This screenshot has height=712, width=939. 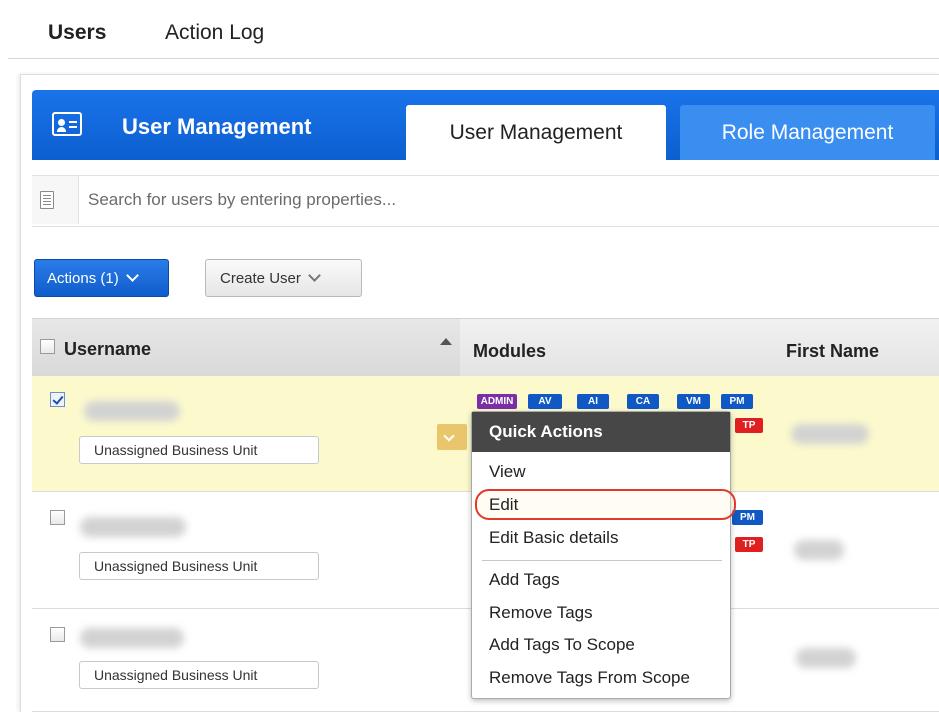 What do you see at coordinates (509, 351) in the screenshot?
I see `column-modules: Modules` at bounding box center [509, 351].